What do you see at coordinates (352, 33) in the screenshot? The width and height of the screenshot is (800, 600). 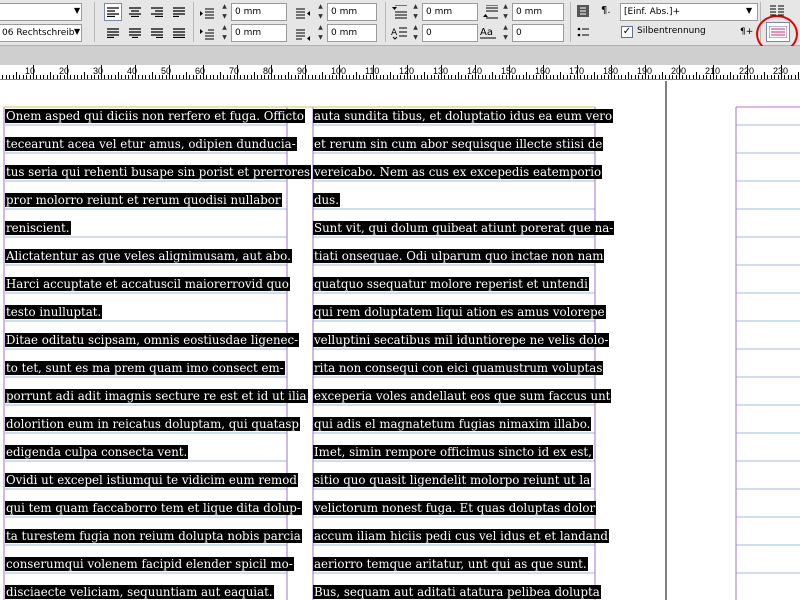 I see `last-line-indent-field: 0 mm` at bounding box center [352, 33].